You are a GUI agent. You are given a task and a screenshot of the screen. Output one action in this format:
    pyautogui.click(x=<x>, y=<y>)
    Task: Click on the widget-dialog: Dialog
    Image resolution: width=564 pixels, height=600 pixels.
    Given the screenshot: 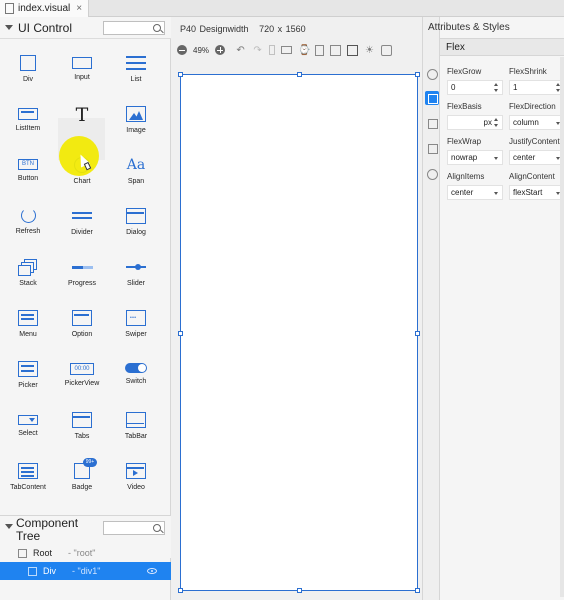 What is the action you would take?
    pyautogui.click(x=136, y=227)
    